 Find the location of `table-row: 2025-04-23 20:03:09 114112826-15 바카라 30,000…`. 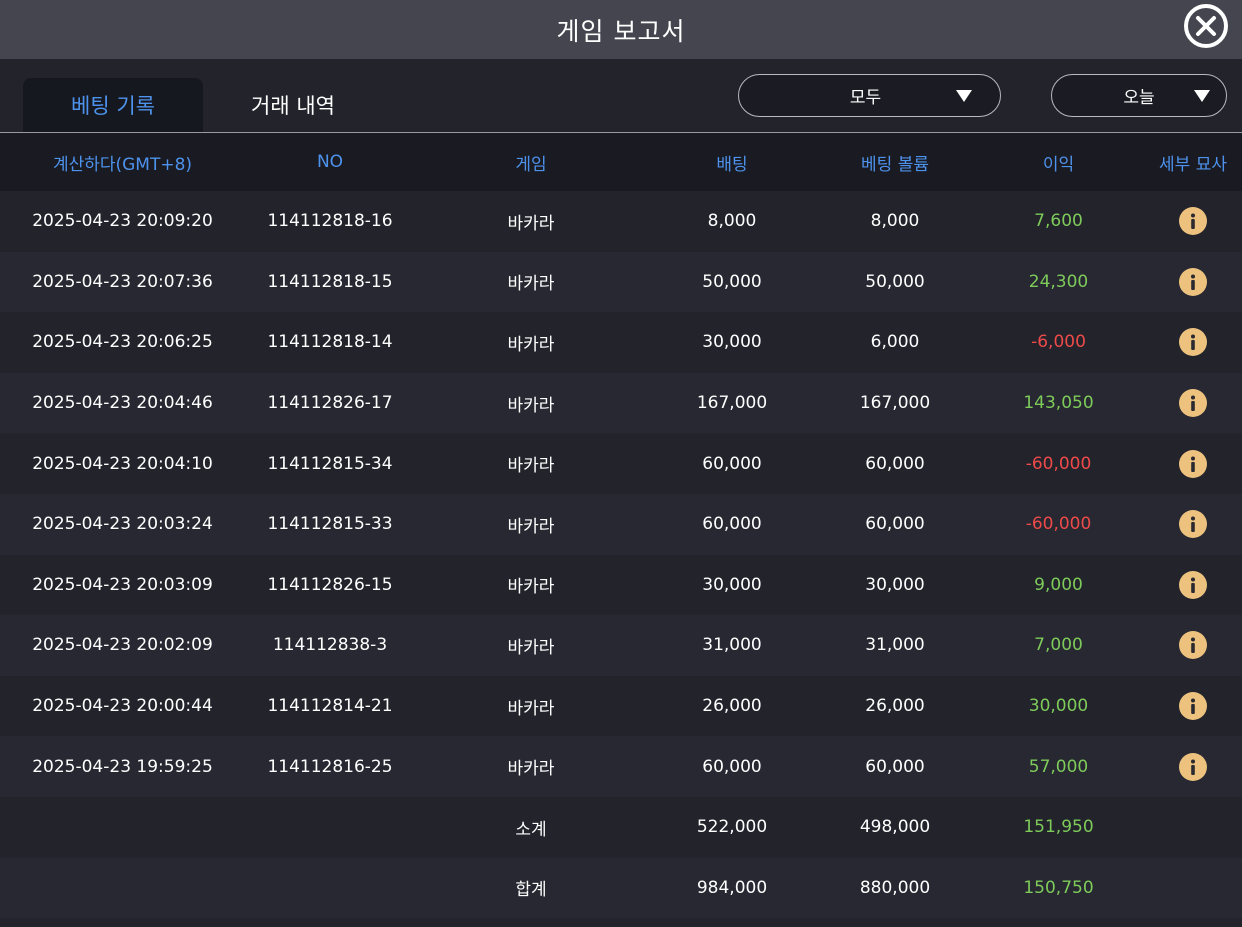

table-row: 2025-04-23 20:03:09 114112826-15 바카라 30,000… is located at coordinates (621, 585).